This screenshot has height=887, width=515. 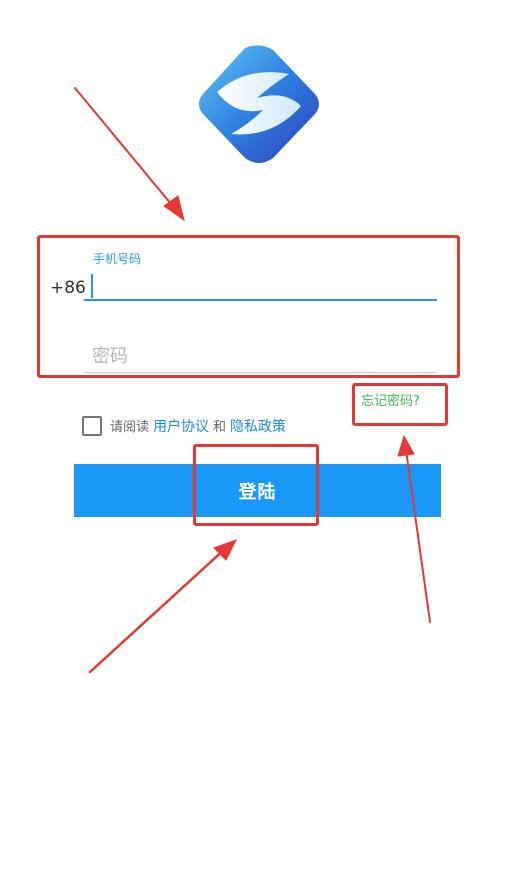 I want to click on arrow-head-form, so click(x=174, y=208).